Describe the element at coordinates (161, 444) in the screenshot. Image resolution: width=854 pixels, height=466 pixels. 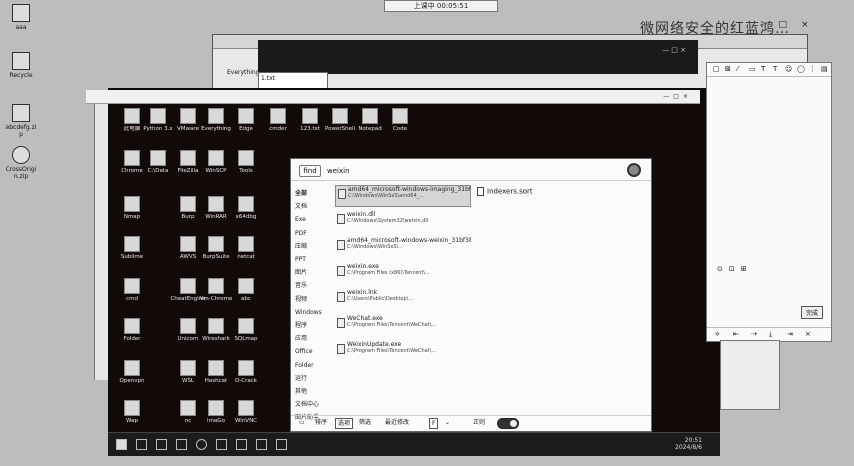
I see `task-view-icon` at that location.